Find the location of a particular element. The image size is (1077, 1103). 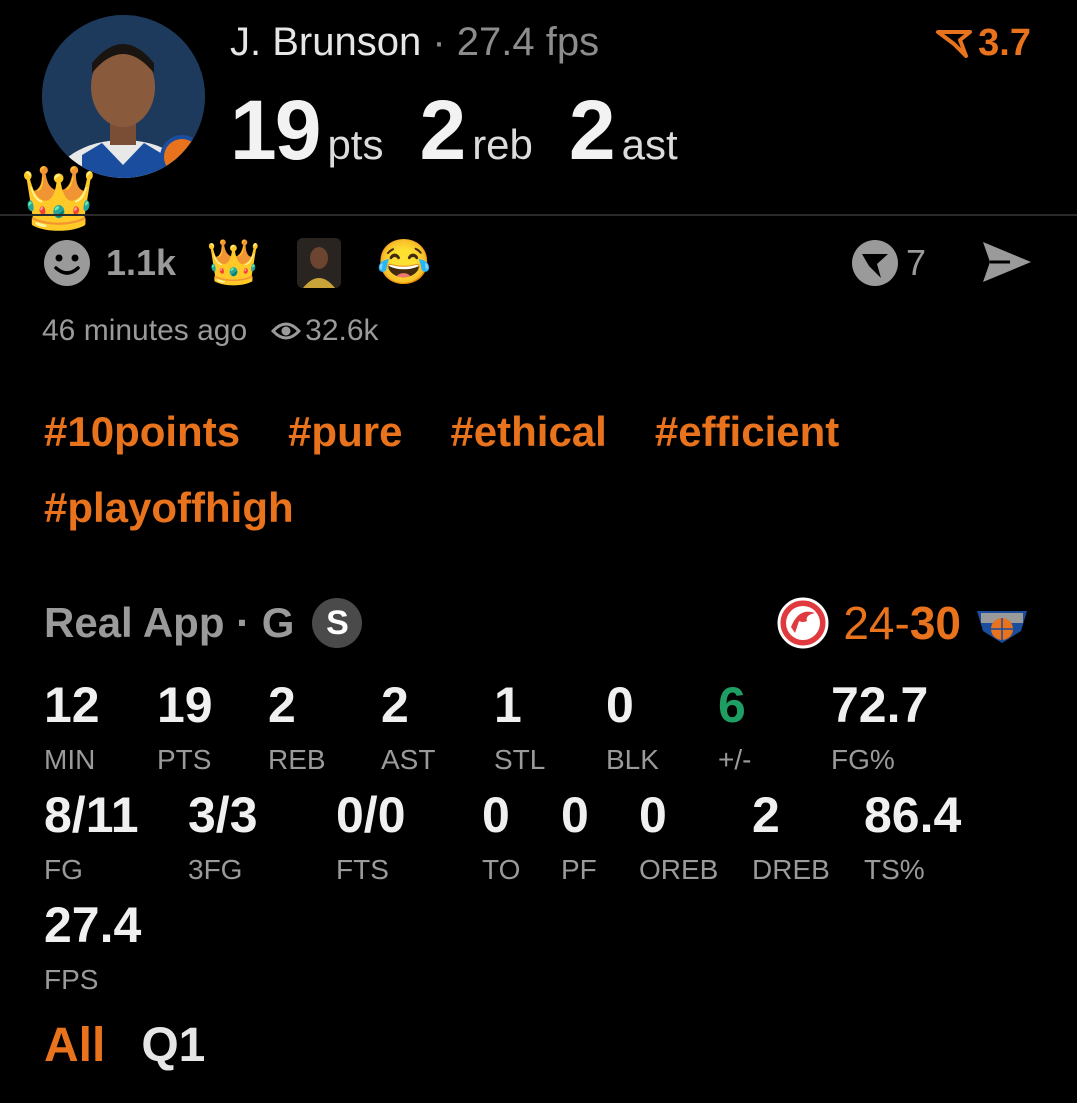

score-left: 24- is located at coordinates (876, 623).